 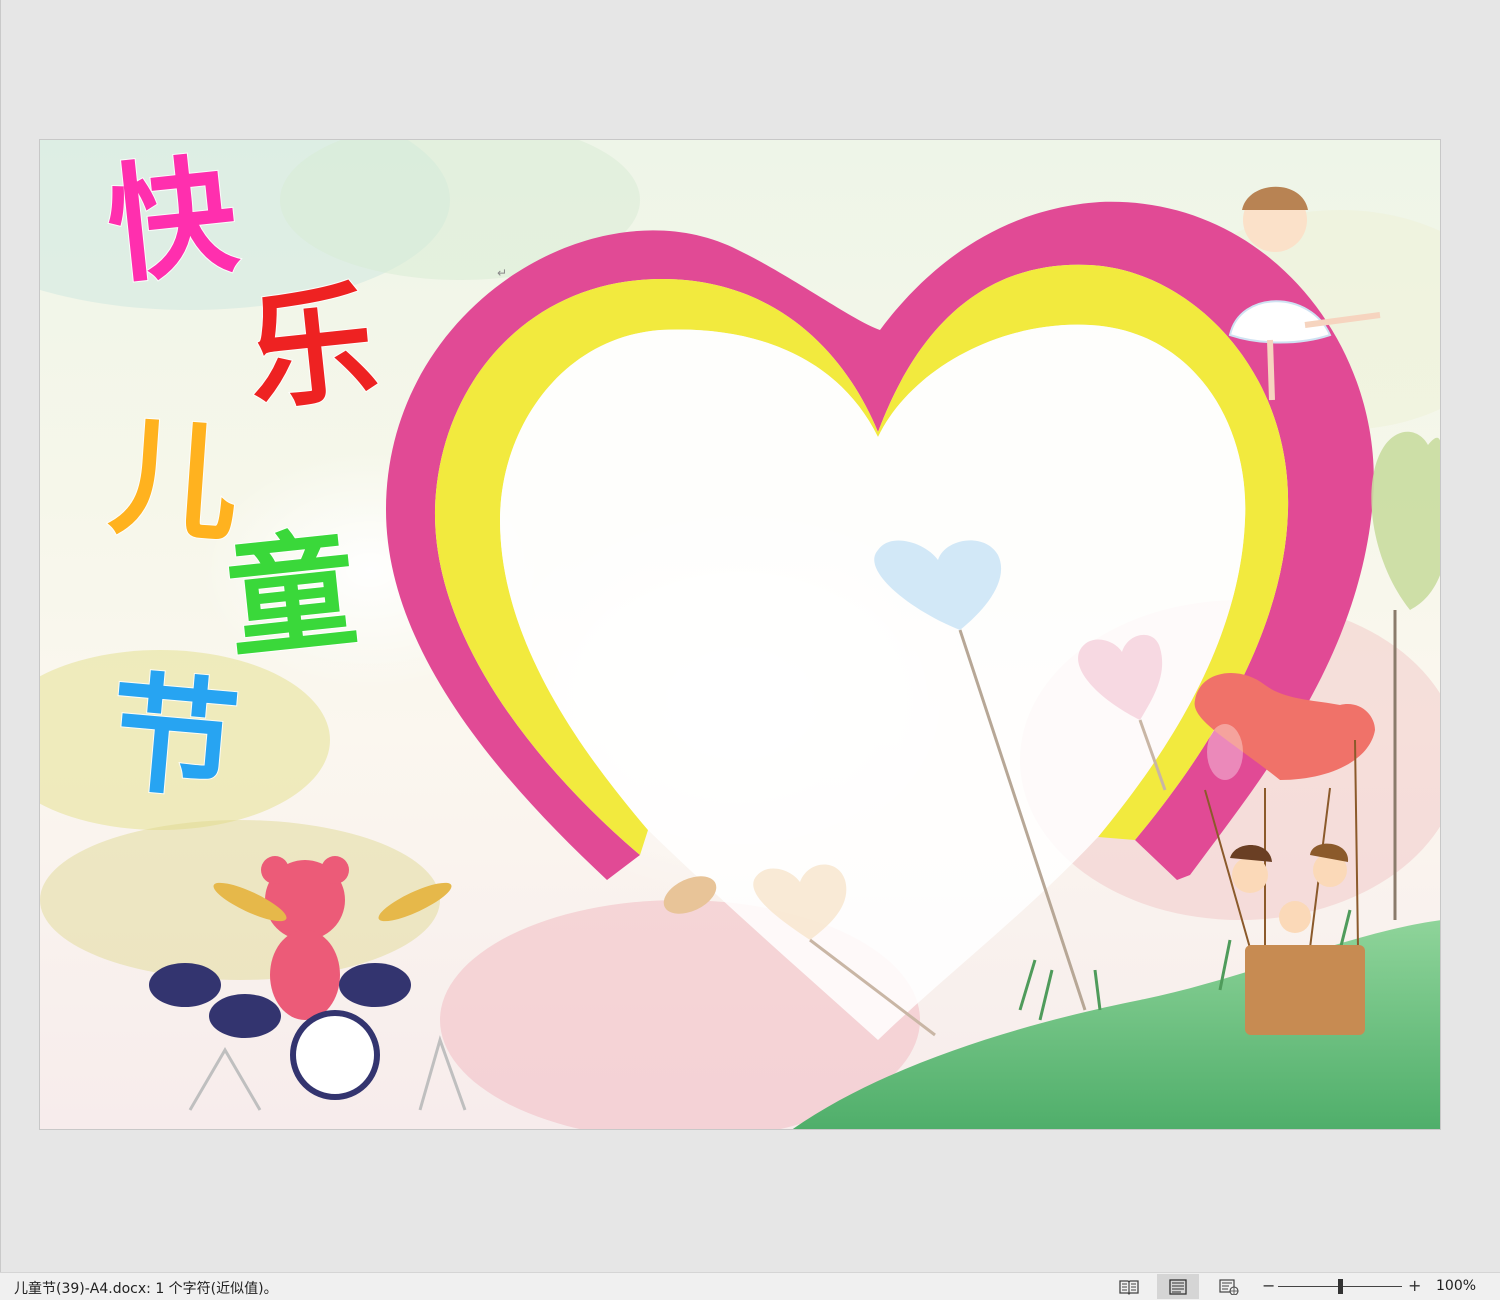 What do you see at coordinates (1456, 1286) in the screenshot?
I see `zoom-level: 100%` at bounding box center [1456, 1286].